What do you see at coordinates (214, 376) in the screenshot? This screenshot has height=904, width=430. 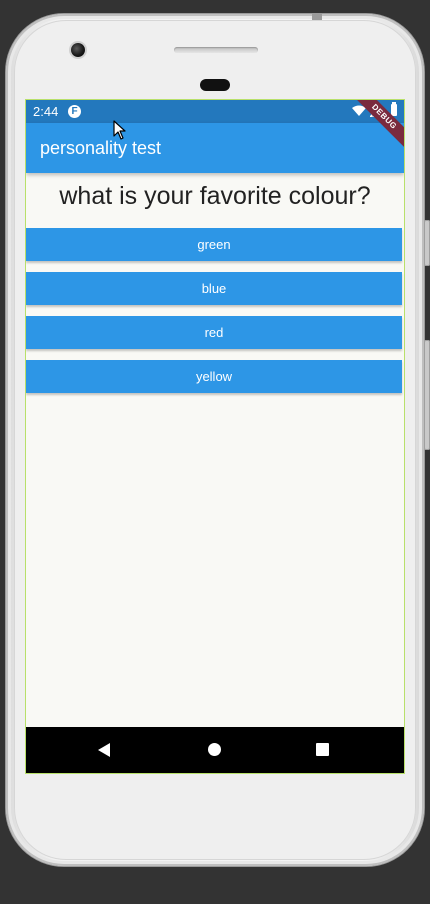 I see `answer-button-yellow: yellow` at bounding box center [214, 376].